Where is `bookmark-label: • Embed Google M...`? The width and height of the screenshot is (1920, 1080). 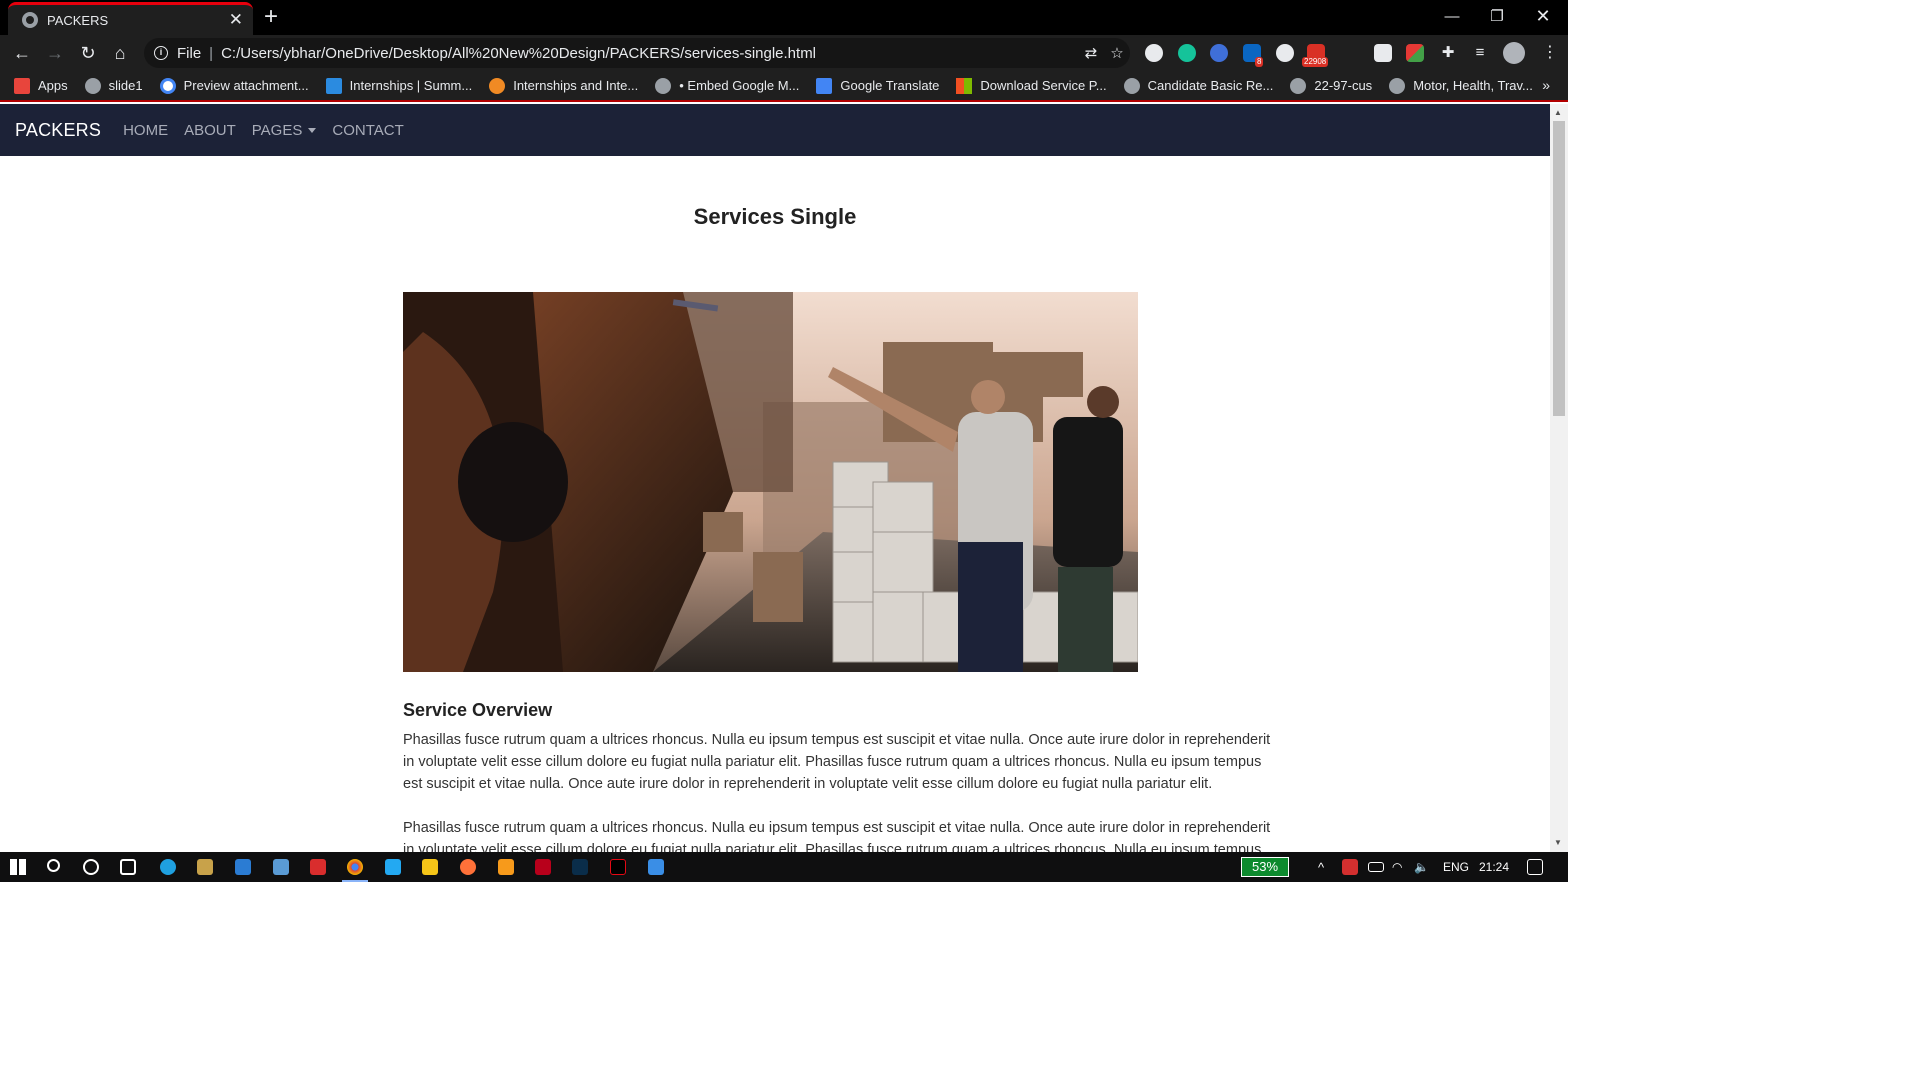 bookmark-label: • Embed Google M... is located at coordinates (739, 85).